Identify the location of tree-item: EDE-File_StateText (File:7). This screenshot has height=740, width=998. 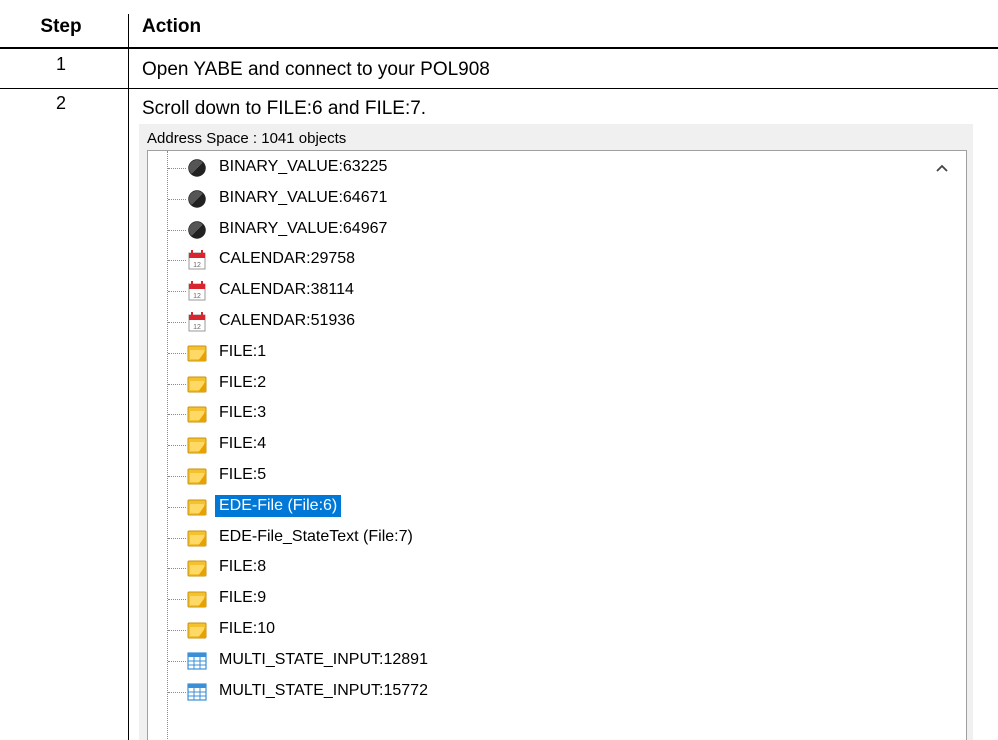
(557, 538).